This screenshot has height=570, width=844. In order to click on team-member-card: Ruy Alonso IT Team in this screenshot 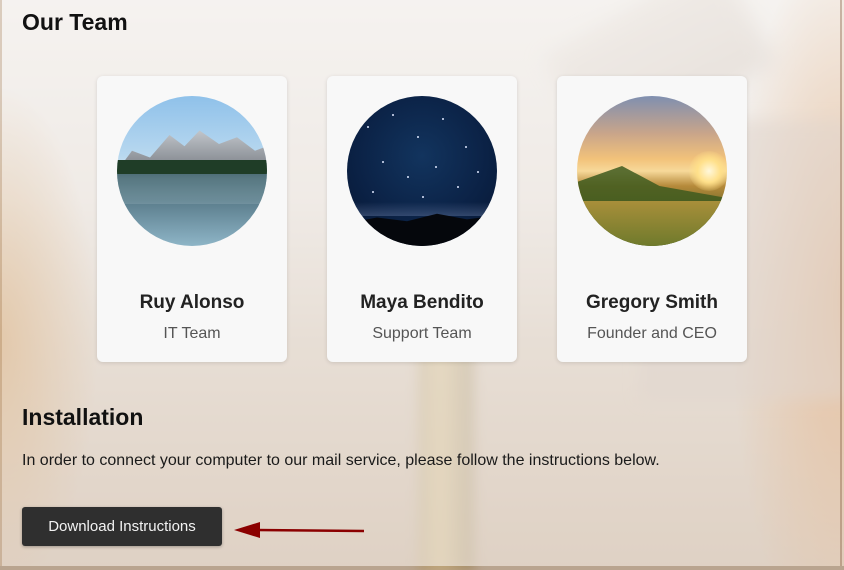, I will do `click(192, 219)`.